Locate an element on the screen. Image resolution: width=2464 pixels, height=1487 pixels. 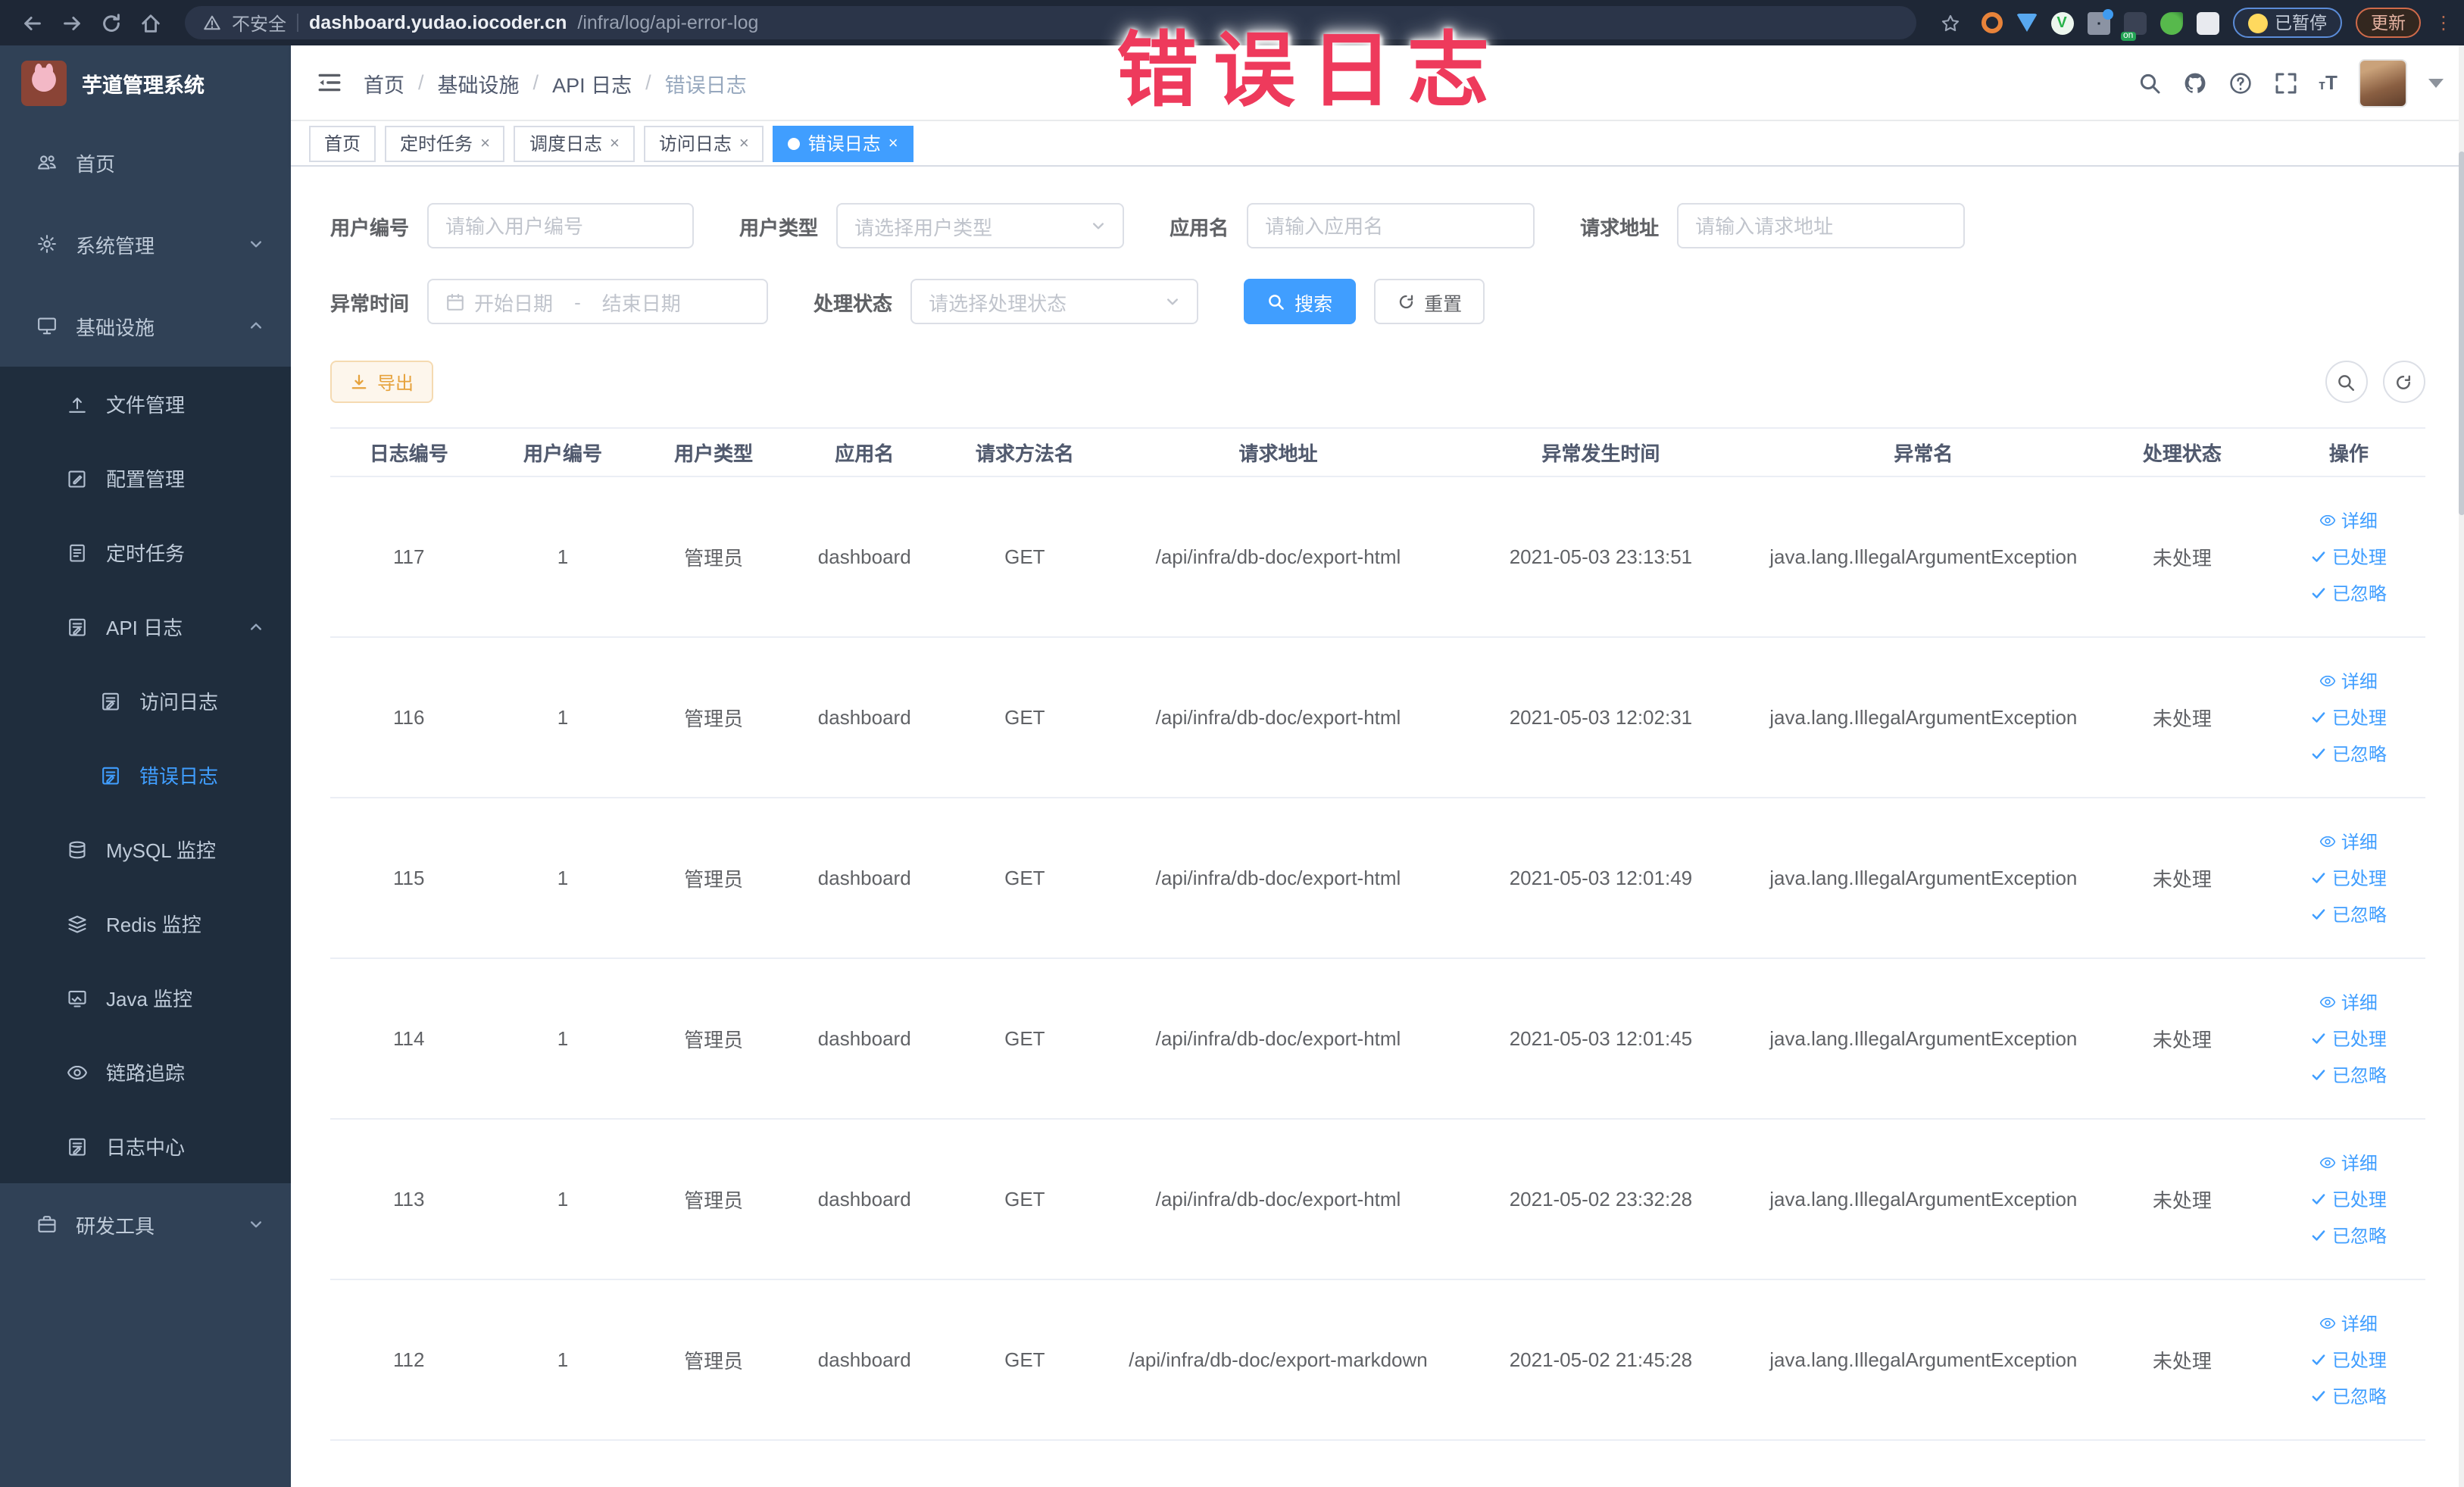
sidebar-item-mysql: MySQL 监控 is located at coordinates (145, 849).